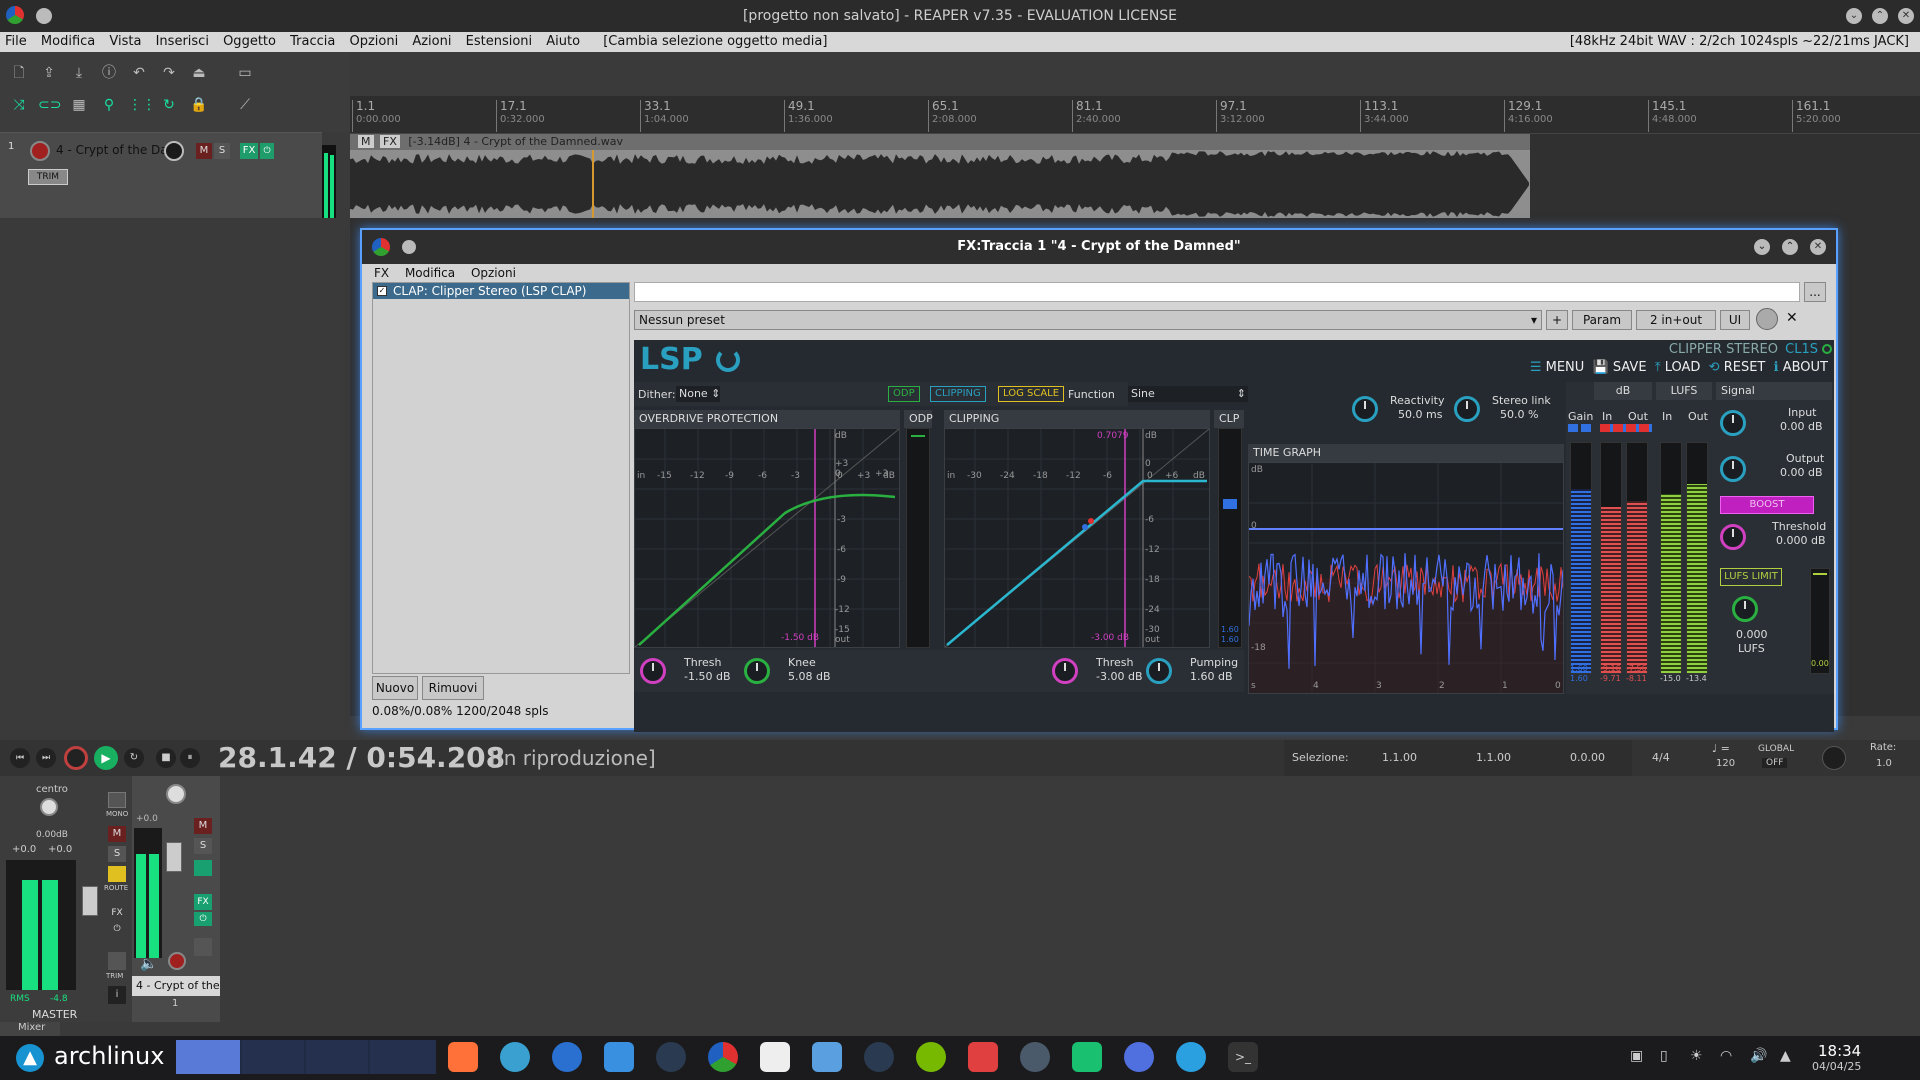  Describe the element at coordinates (671, 1057) in the screenshot. I see `audio-app-icon` at that location.